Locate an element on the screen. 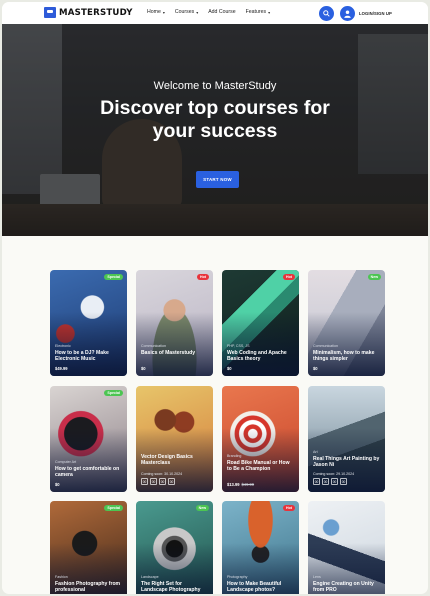  course-title: Real Things Art Painting by Jason Ni is located at coordinates (346, 462).